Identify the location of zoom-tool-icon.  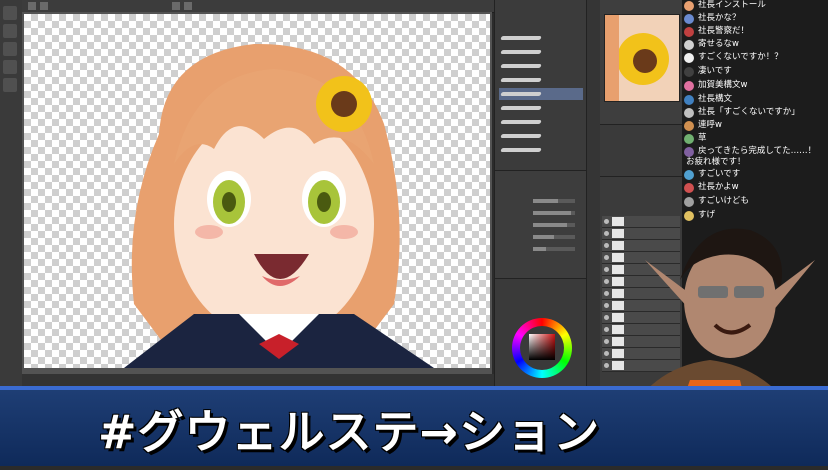
(10, 31).